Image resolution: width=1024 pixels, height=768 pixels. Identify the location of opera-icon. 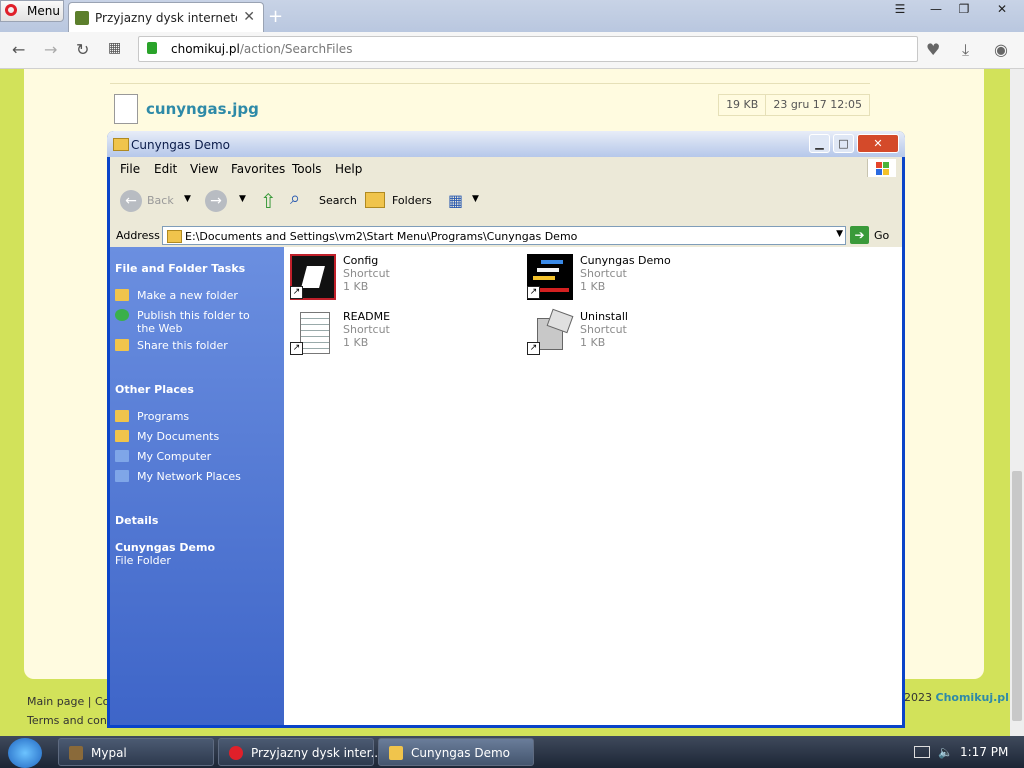
(236, 753).